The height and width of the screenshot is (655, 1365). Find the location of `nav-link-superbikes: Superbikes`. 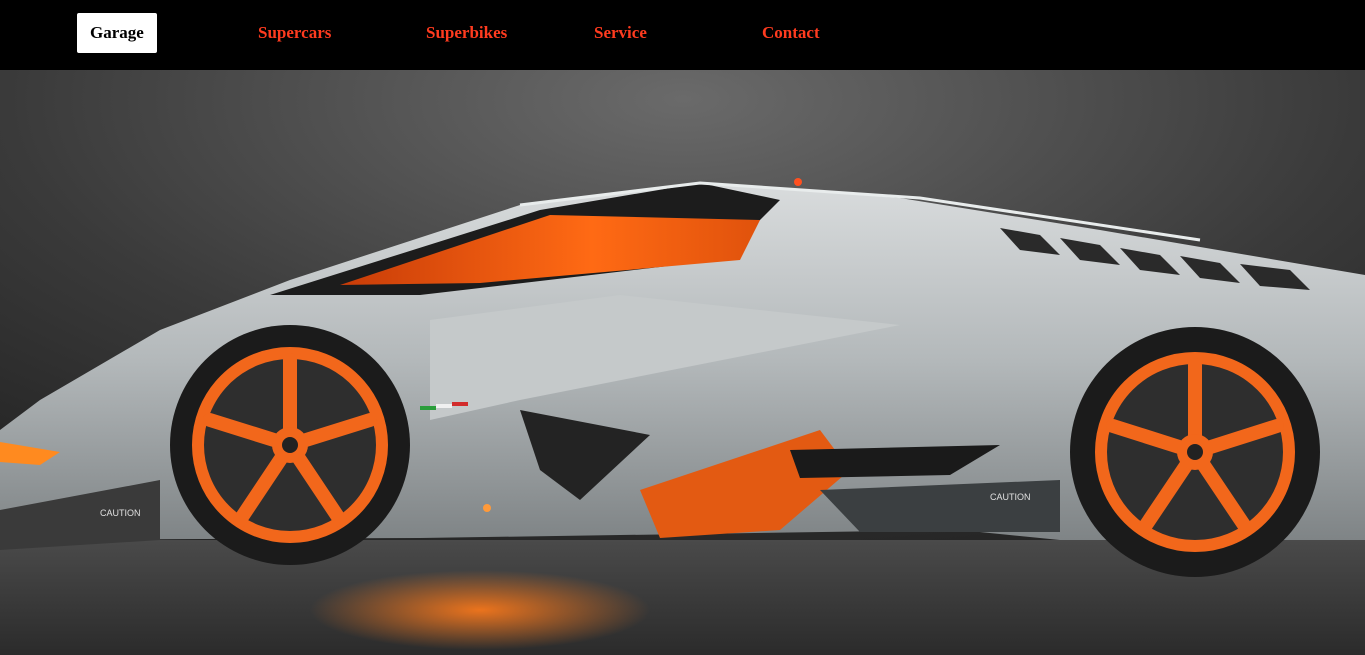

nav-link-superbikes: Superbikes is located at coordinates (466, 33).